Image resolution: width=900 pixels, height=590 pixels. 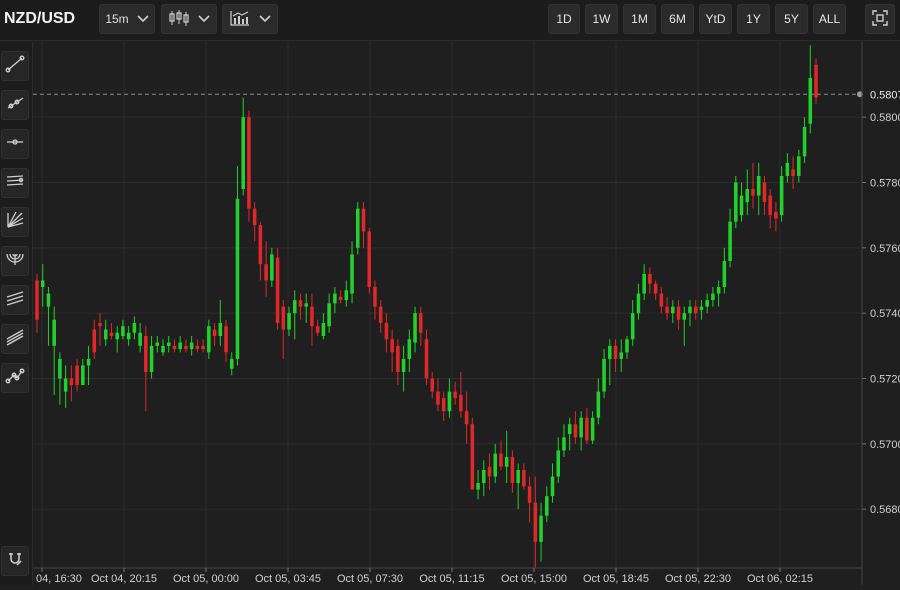 What do you see at coordinates (189, 19) in the screenshot?
I see `chart-type-select` at bounding box center [189, 19].